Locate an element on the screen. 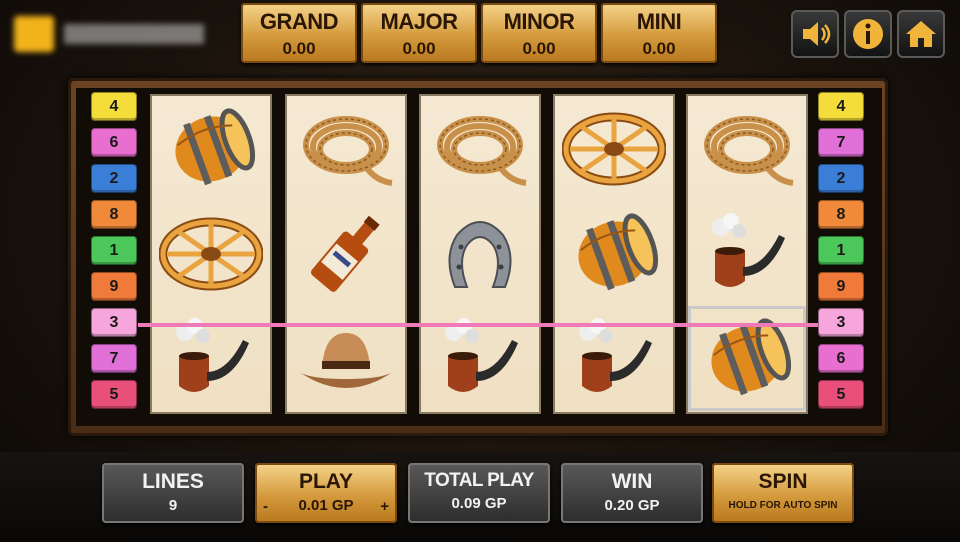  win-label: WIN is located at coordinates (632, 481).